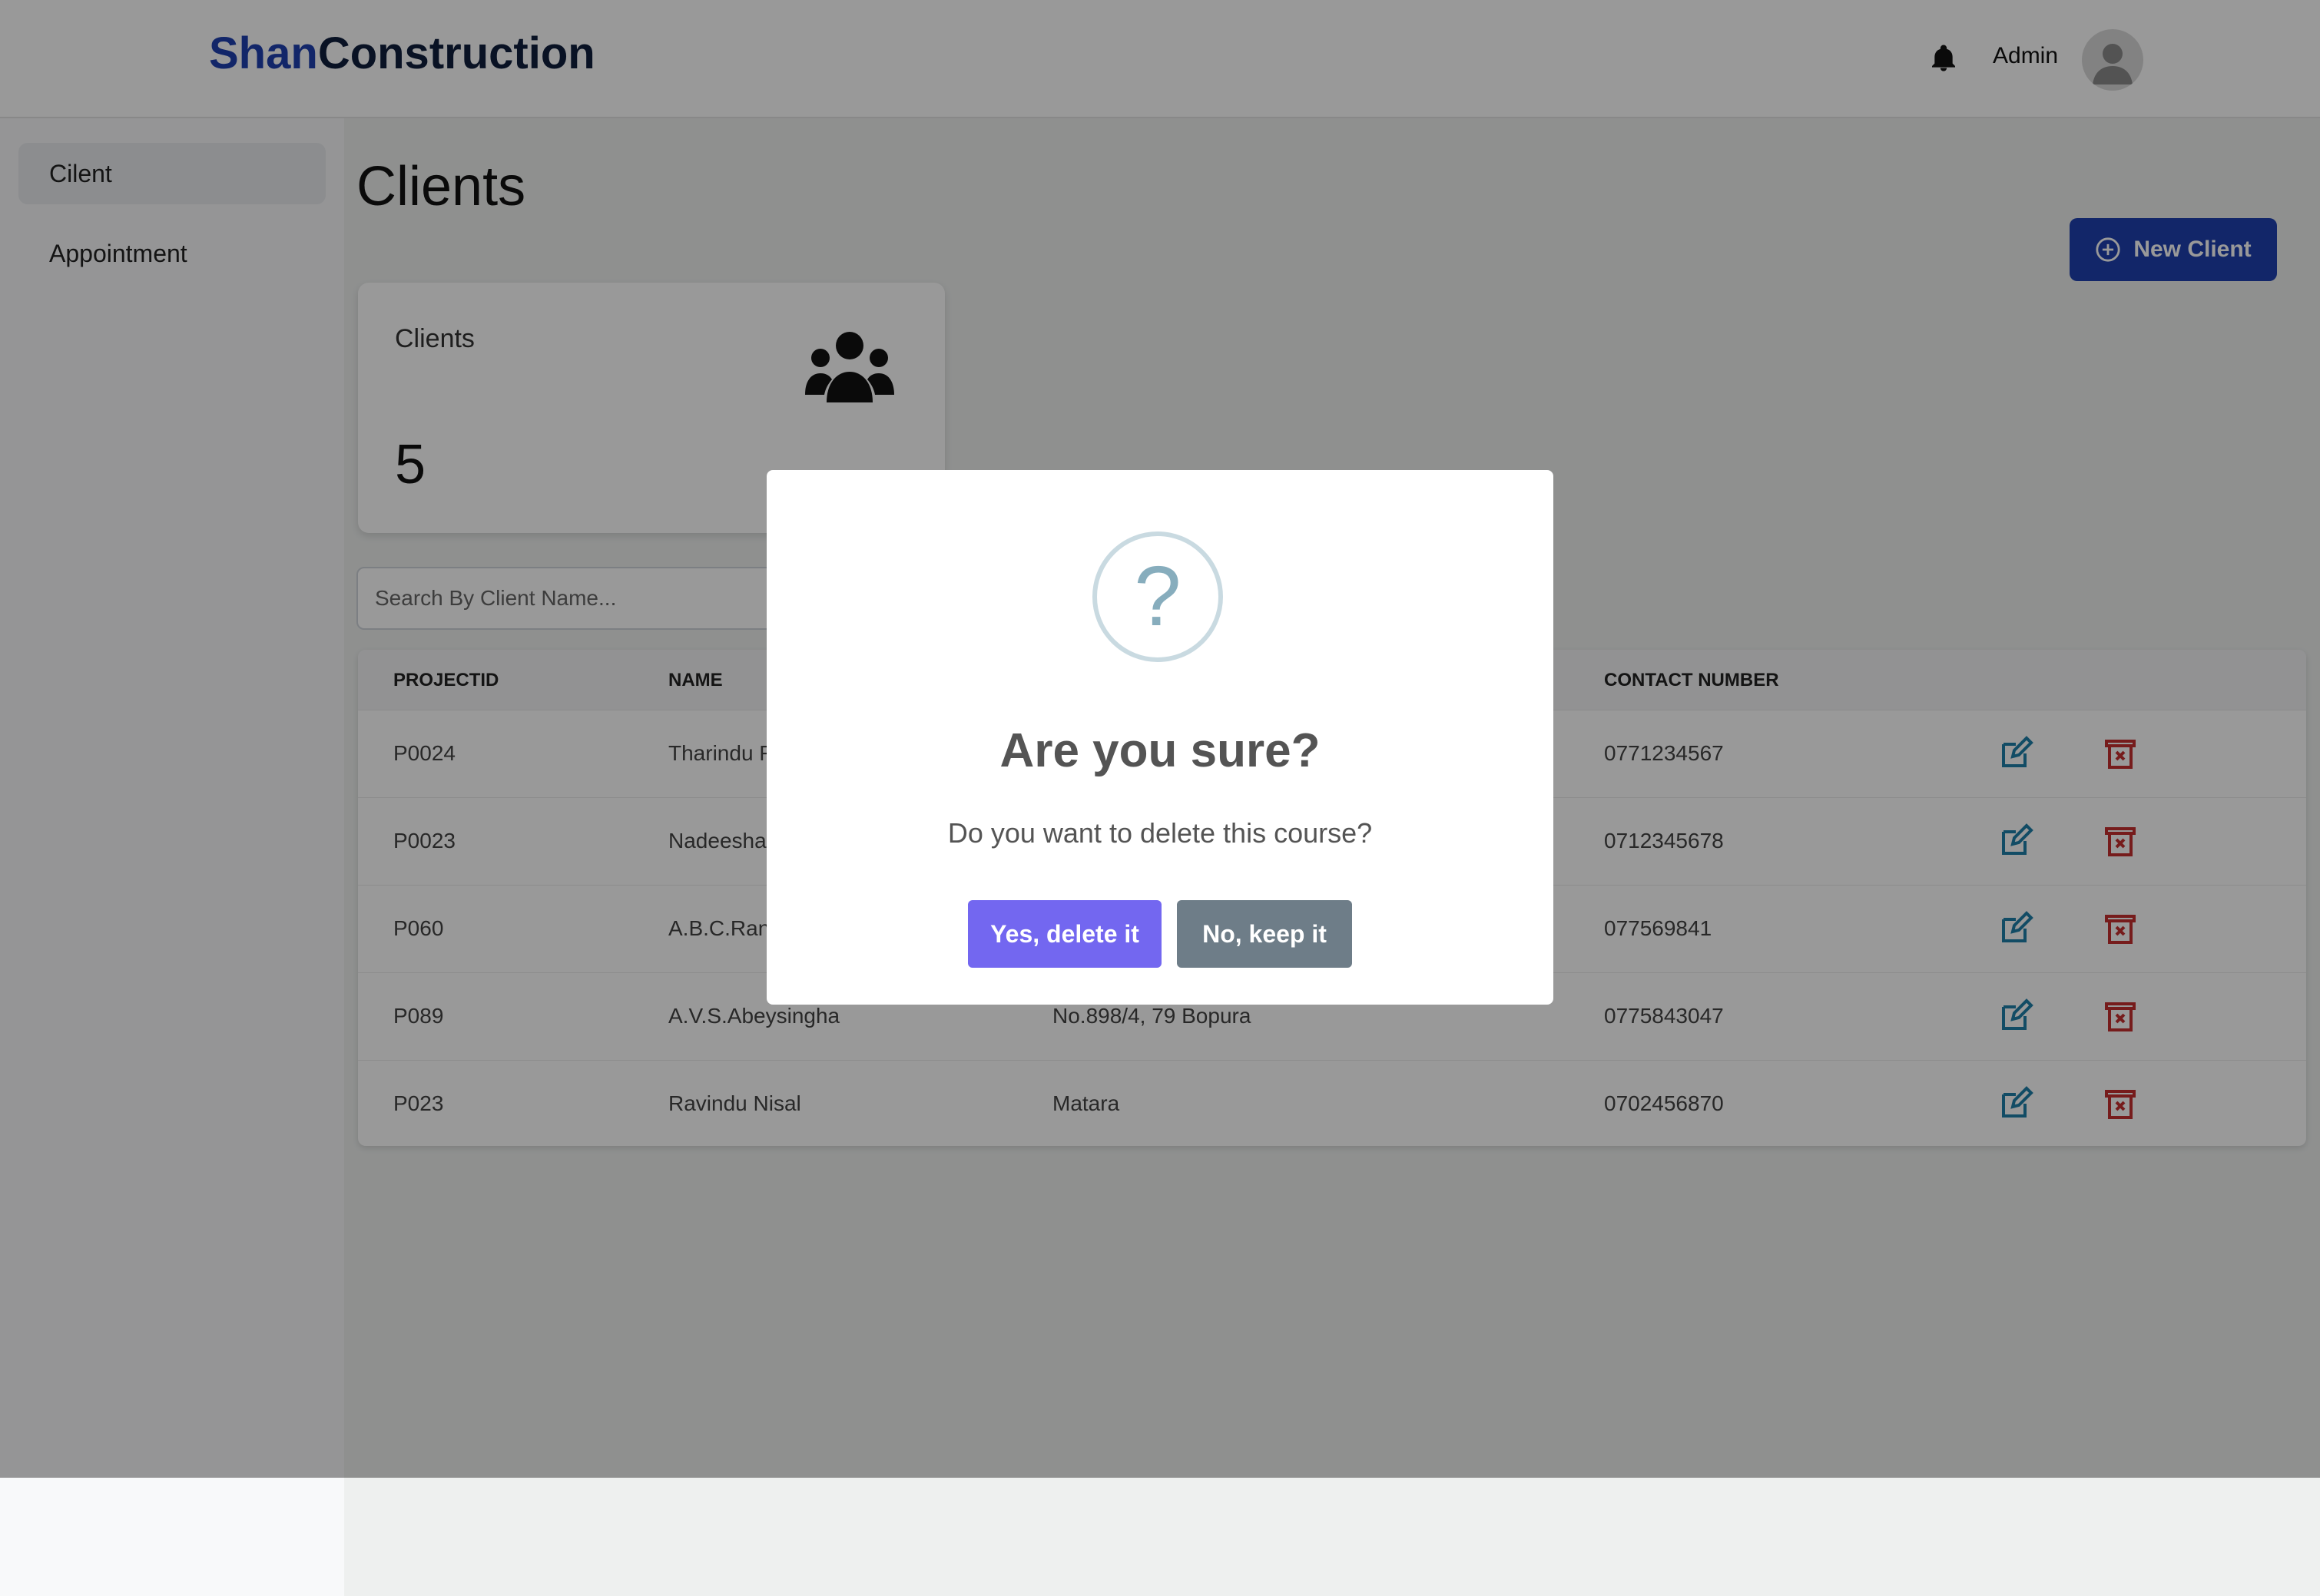 The height and width of the screenshot is (1596, 2320). Describe the element at coordinates (172, 1537) in the screenshot. I see `sidebar-footer` at that location.